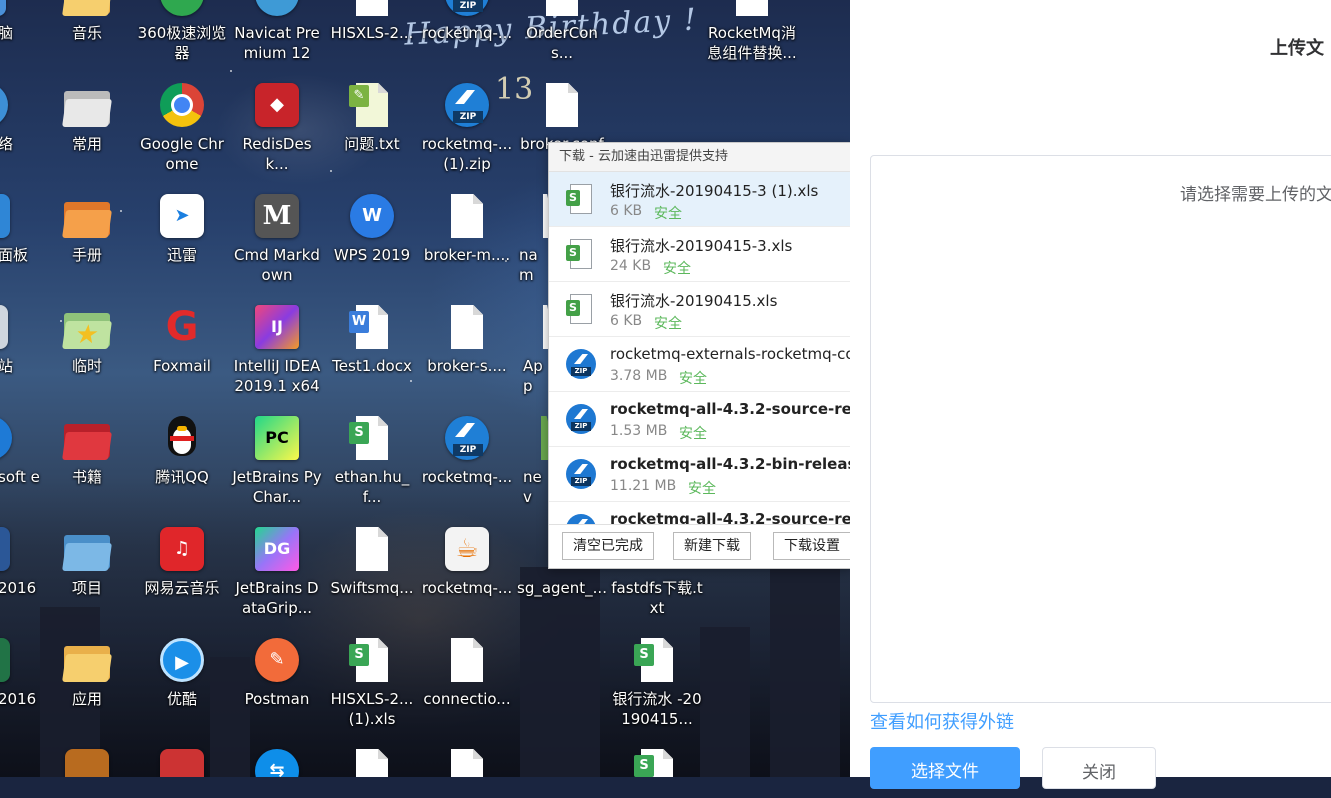 The width and height of the screenshot is (1331, 798). I want to click on zip-file-icon: ZIP, so click(581, 519).